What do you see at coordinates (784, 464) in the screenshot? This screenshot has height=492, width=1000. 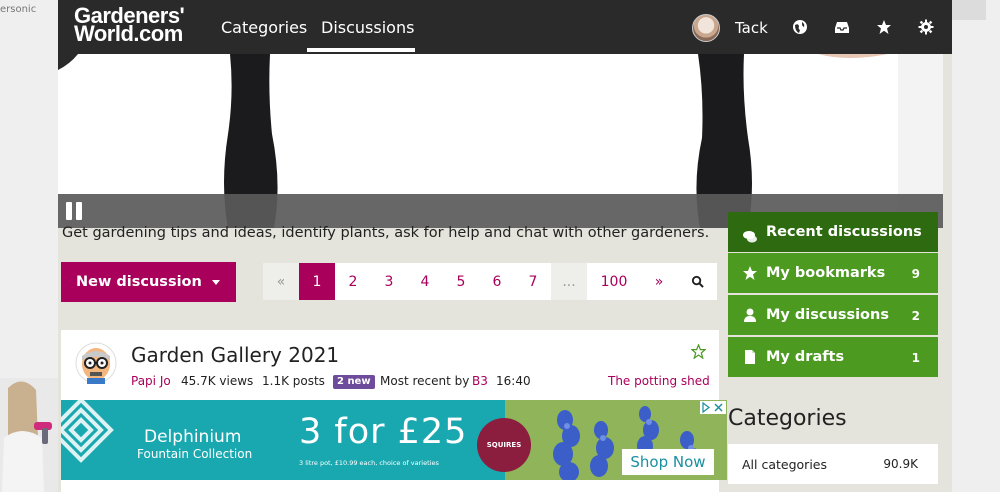 I see `category-label: All categories` at bounding box center [784, 464].